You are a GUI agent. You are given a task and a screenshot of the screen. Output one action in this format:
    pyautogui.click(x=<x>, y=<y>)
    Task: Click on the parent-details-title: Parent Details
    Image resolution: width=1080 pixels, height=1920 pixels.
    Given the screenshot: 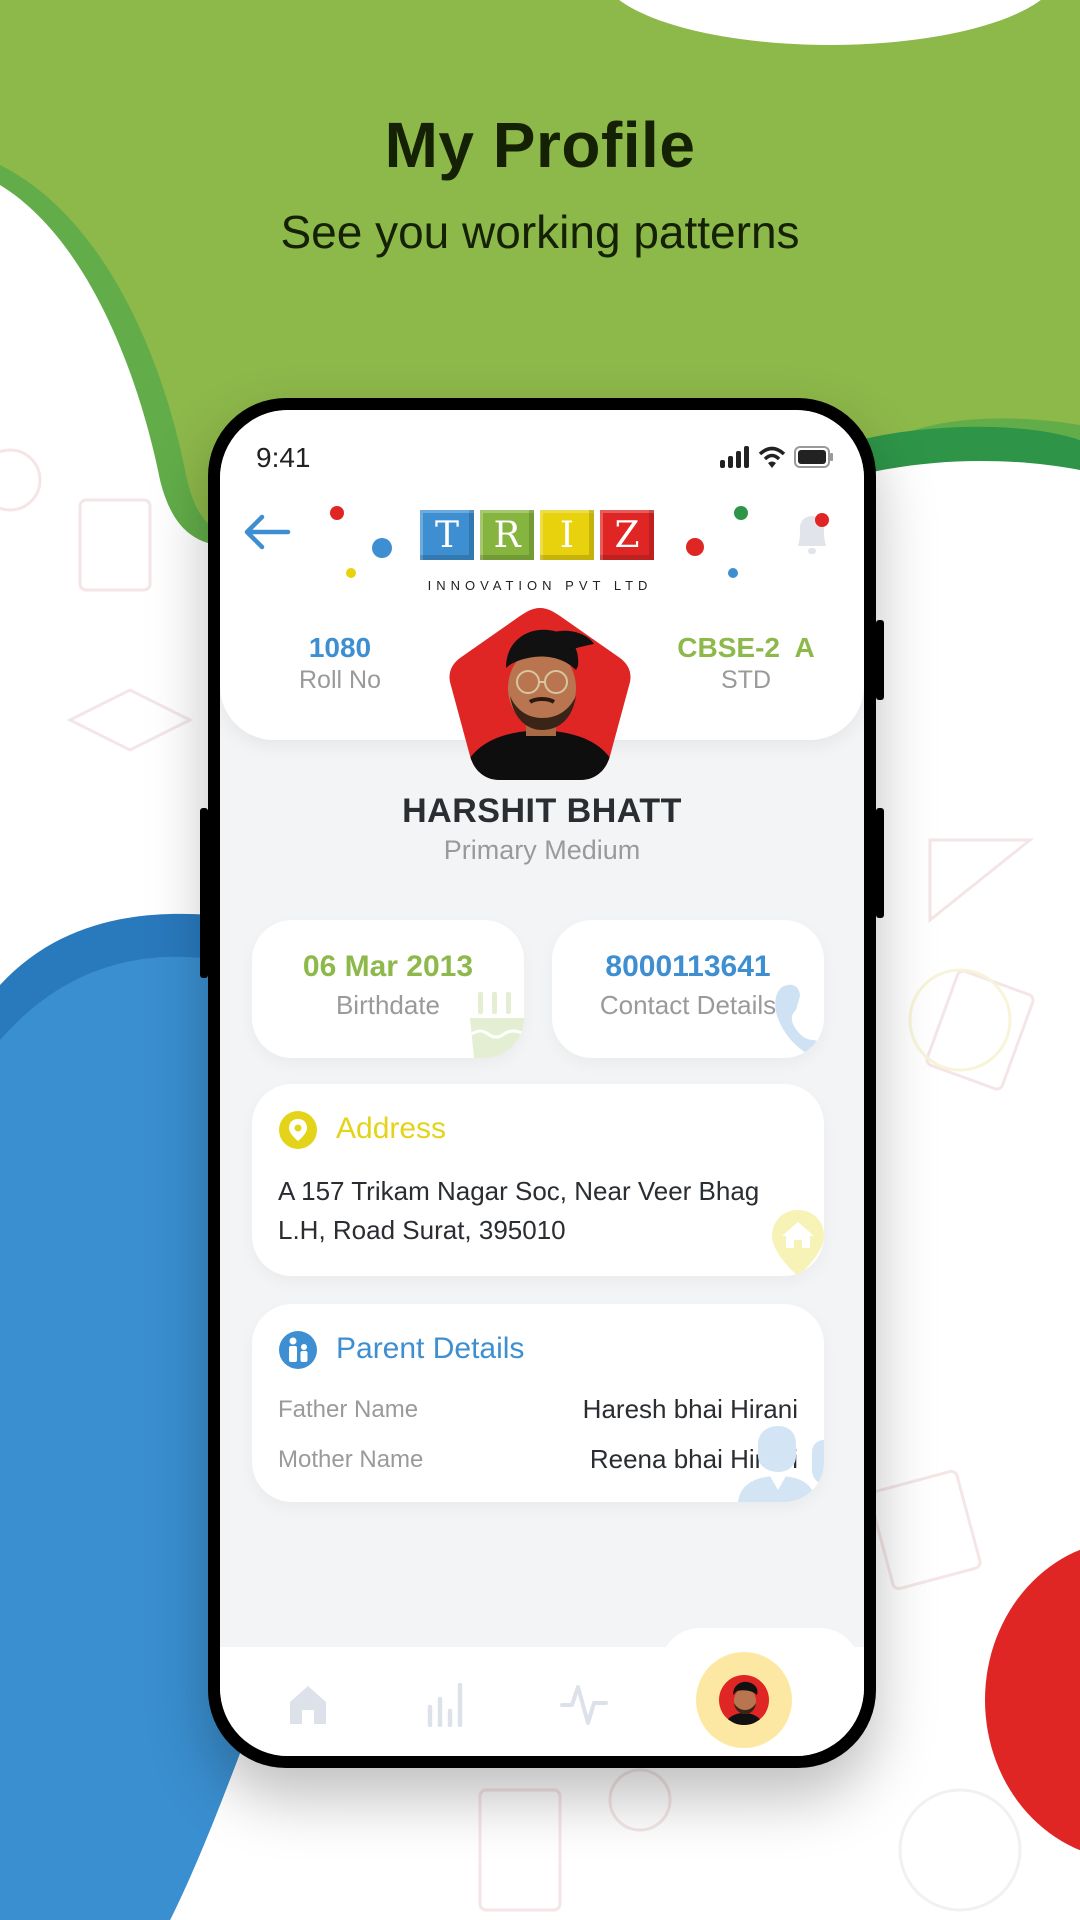 What is the action you would take?
    pyautogui.click(x=430, y=1348)
    